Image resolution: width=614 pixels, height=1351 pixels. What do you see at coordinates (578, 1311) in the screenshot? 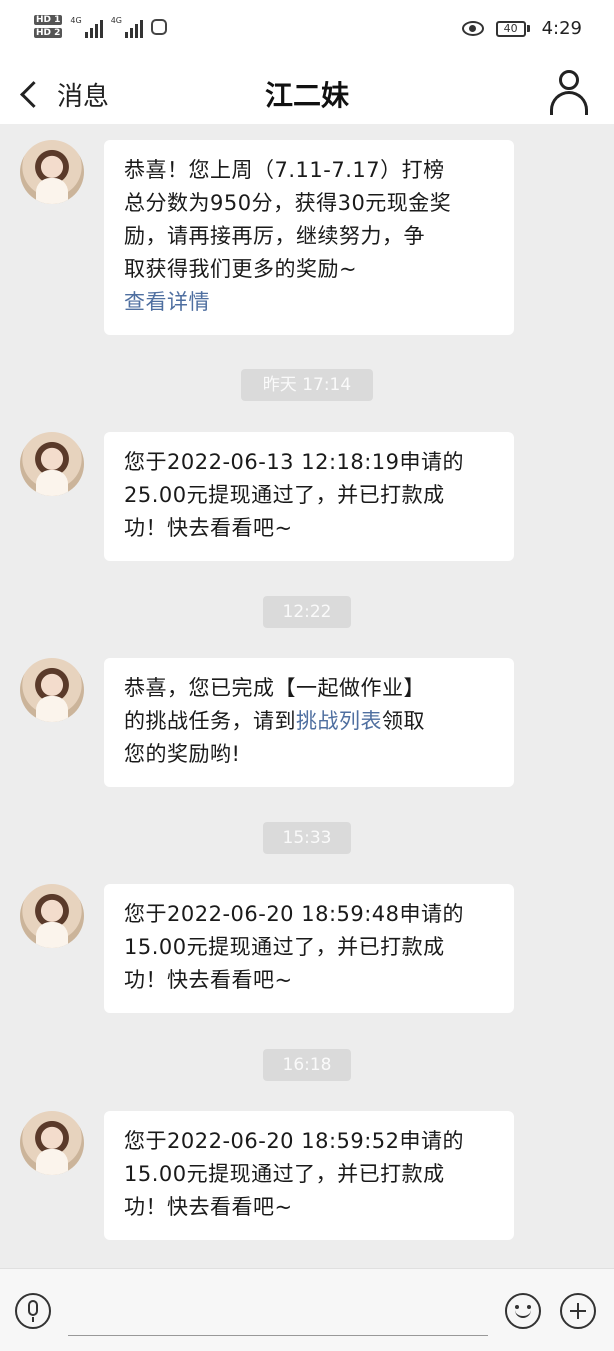
I see `plus-icon` at bounding box center [578, 1311].